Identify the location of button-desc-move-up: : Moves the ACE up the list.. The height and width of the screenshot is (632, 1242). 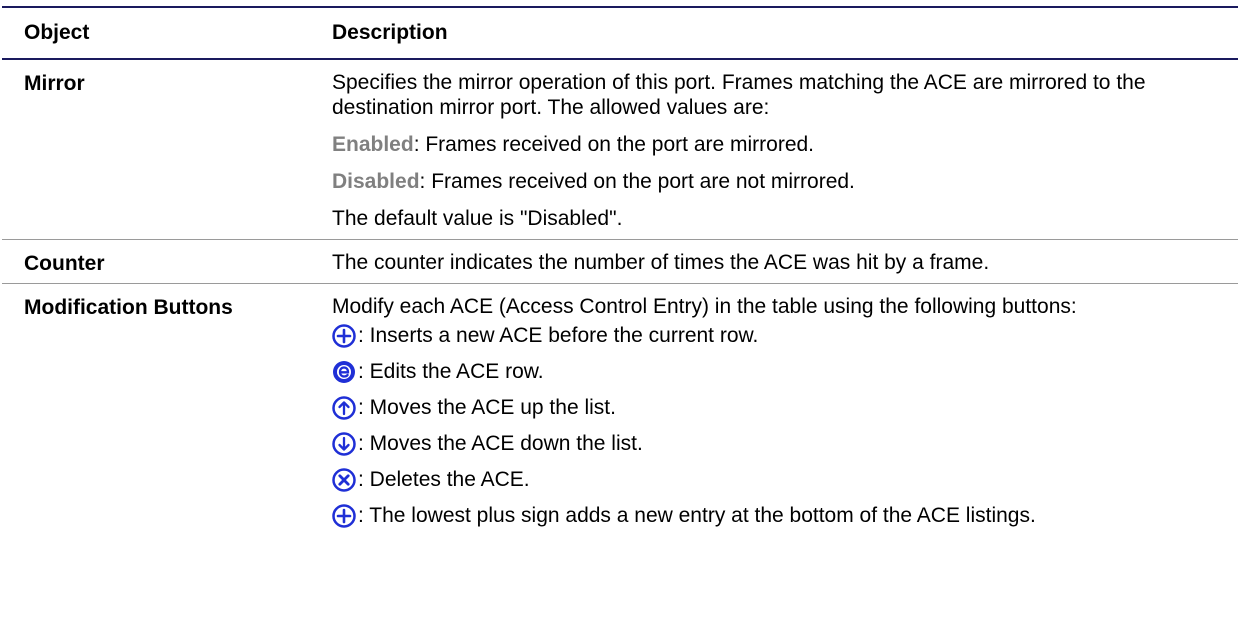
(782, 407).